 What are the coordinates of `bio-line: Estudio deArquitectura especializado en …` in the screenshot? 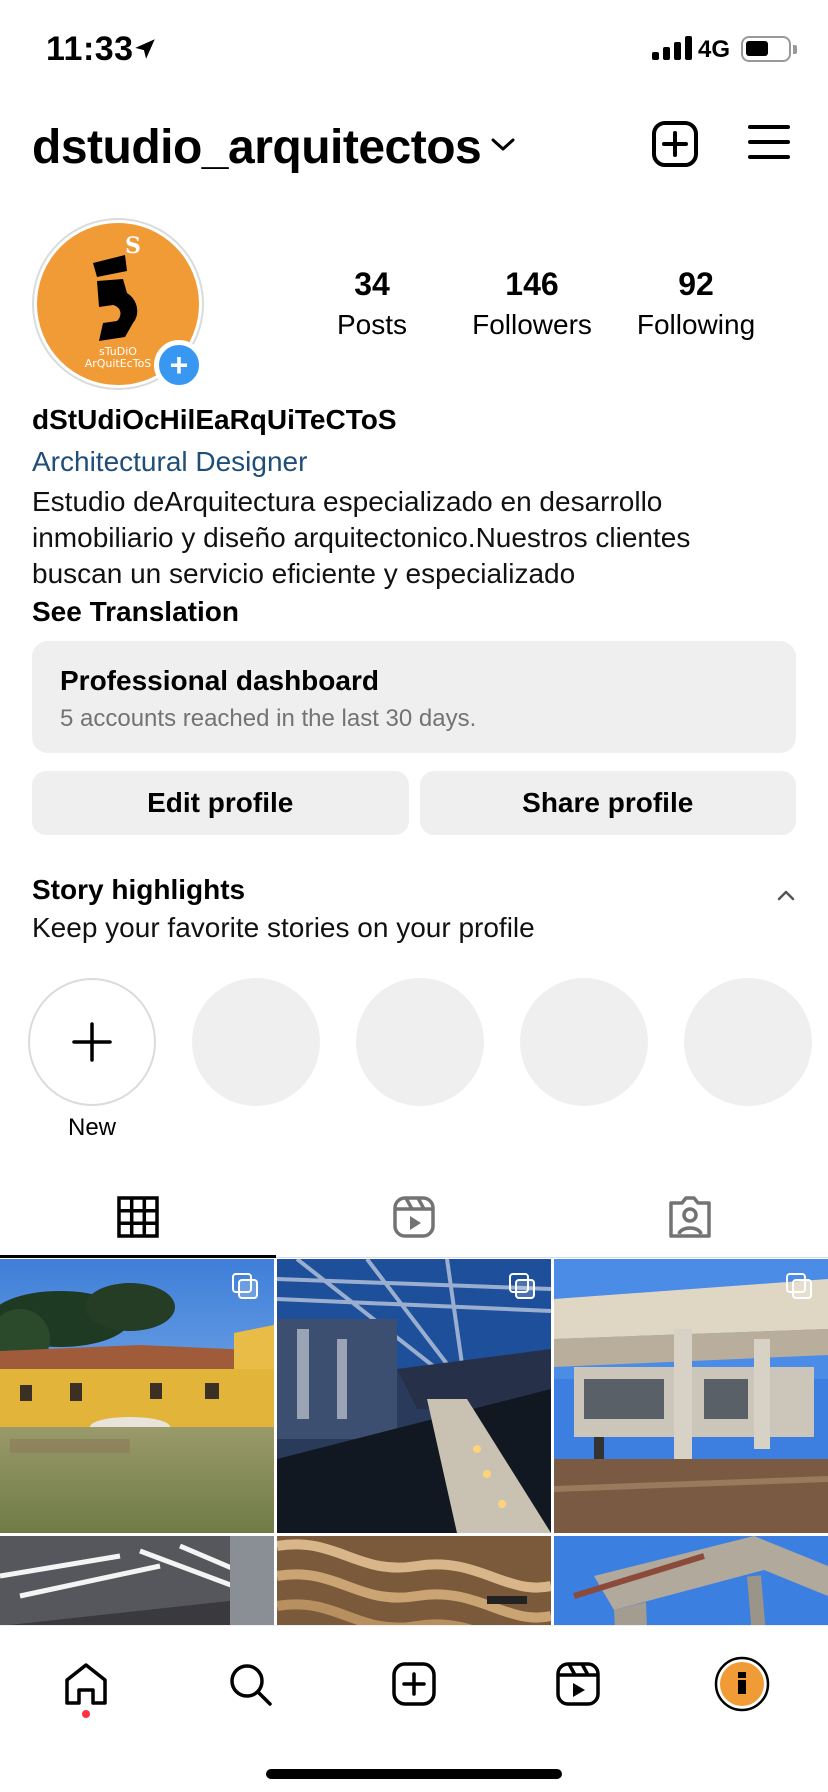 It's located at (347, 501).